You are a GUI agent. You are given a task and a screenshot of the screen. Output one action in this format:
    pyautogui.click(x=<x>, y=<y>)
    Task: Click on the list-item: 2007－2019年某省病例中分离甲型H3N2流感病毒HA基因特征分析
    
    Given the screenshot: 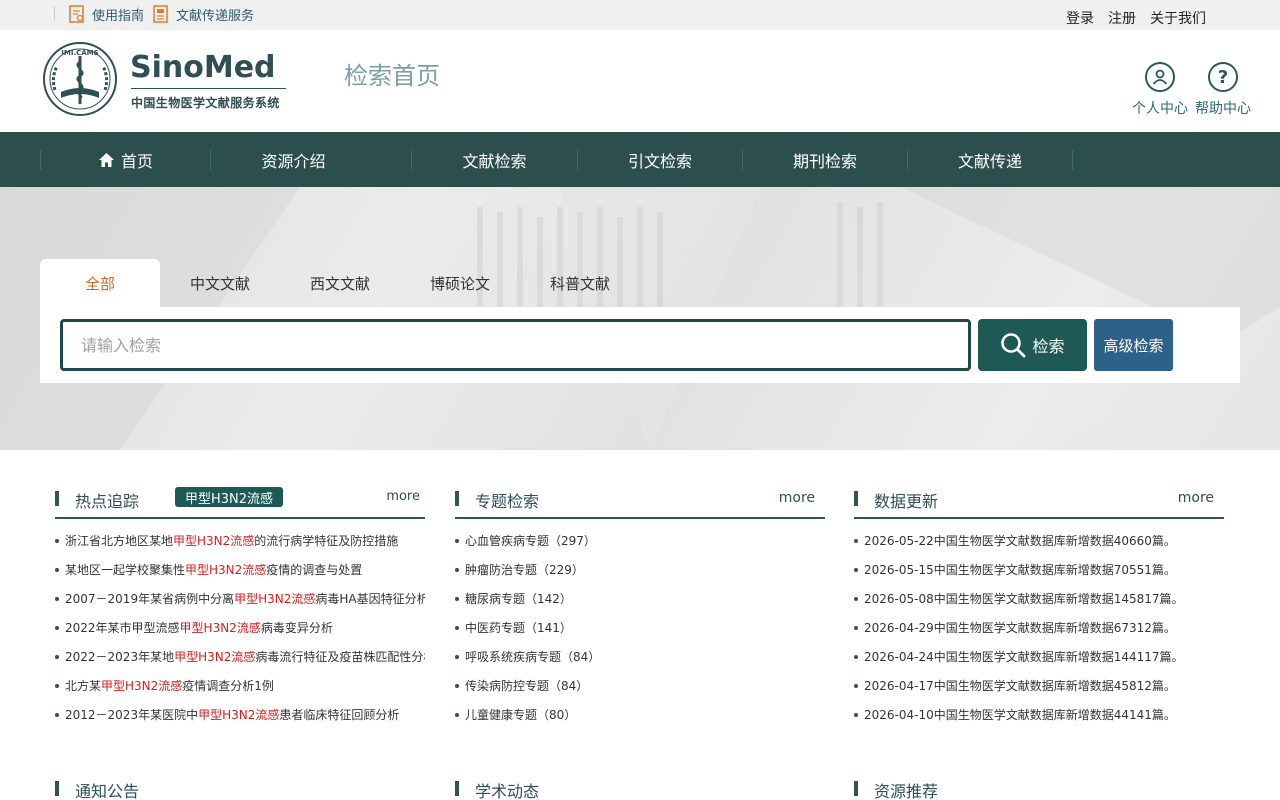 What is the action you would take?
    pyautogui.click(x=240, y=605)
    